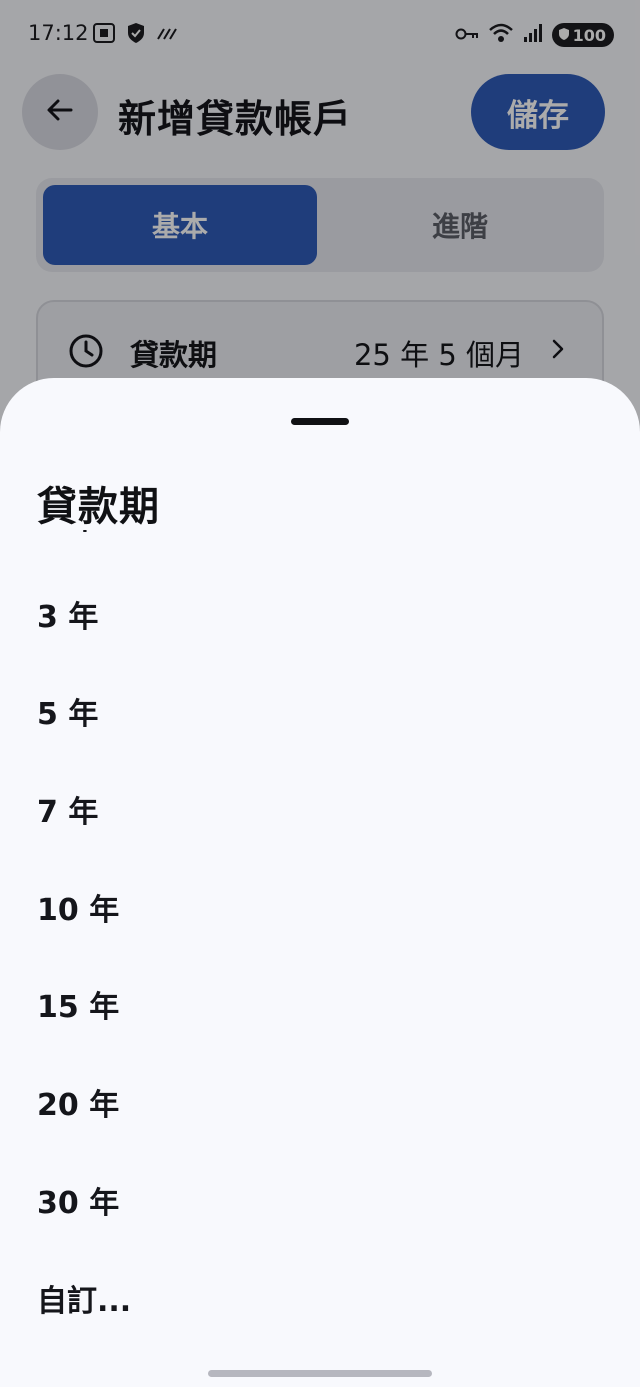  I want to click on term-option-20-years: 20 年, so click(320, 1102).